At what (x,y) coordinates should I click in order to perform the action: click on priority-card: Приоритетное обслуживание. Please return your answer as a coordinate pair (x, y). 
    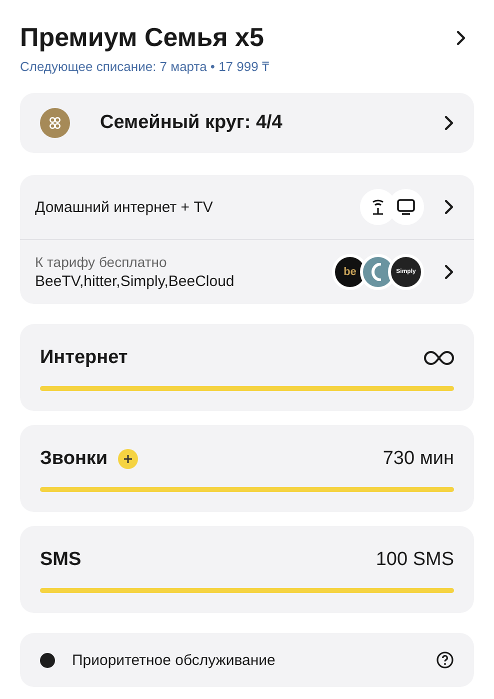
    Looking at the image, I should click on (247, 660).